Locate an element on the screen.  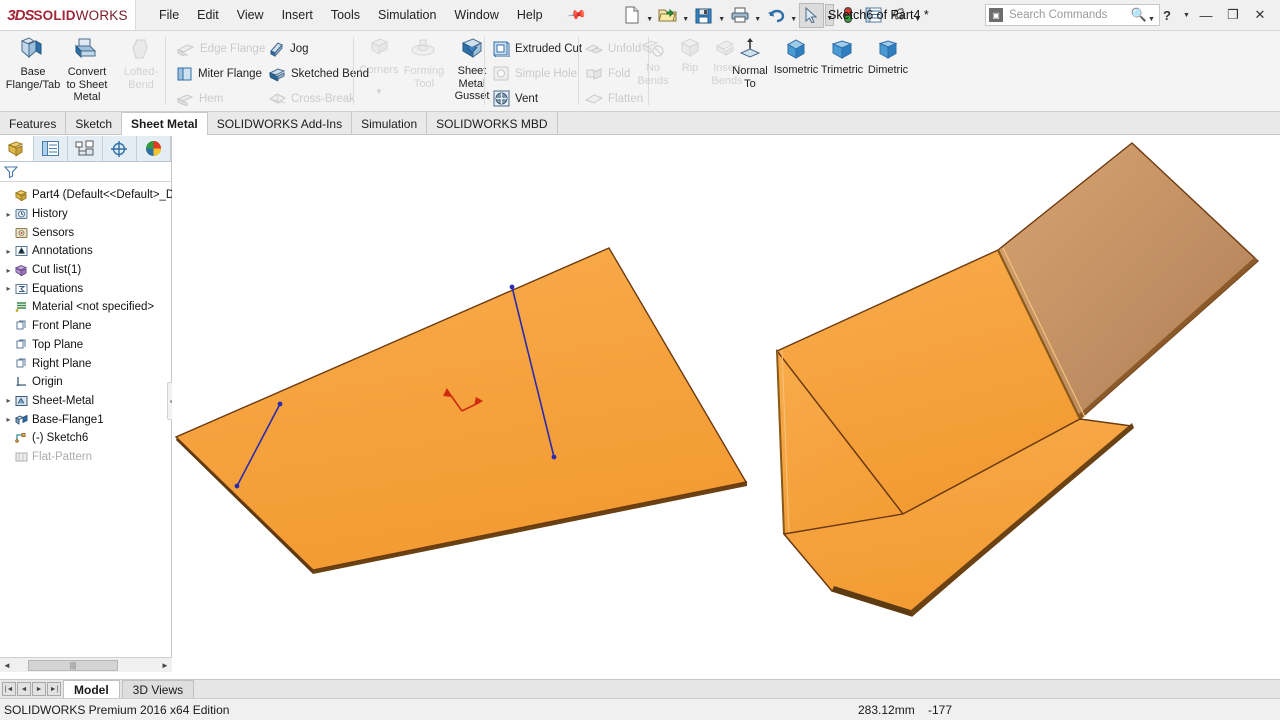
tree-item-annotations: ▸ Annotations is located at coordinates (85, 251).